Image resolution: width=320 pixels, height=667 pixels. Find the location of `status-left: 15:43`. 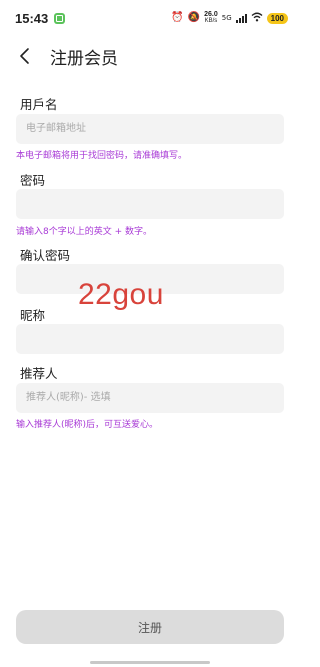

status-left: 15:43 is located at coordinates (40, 18).